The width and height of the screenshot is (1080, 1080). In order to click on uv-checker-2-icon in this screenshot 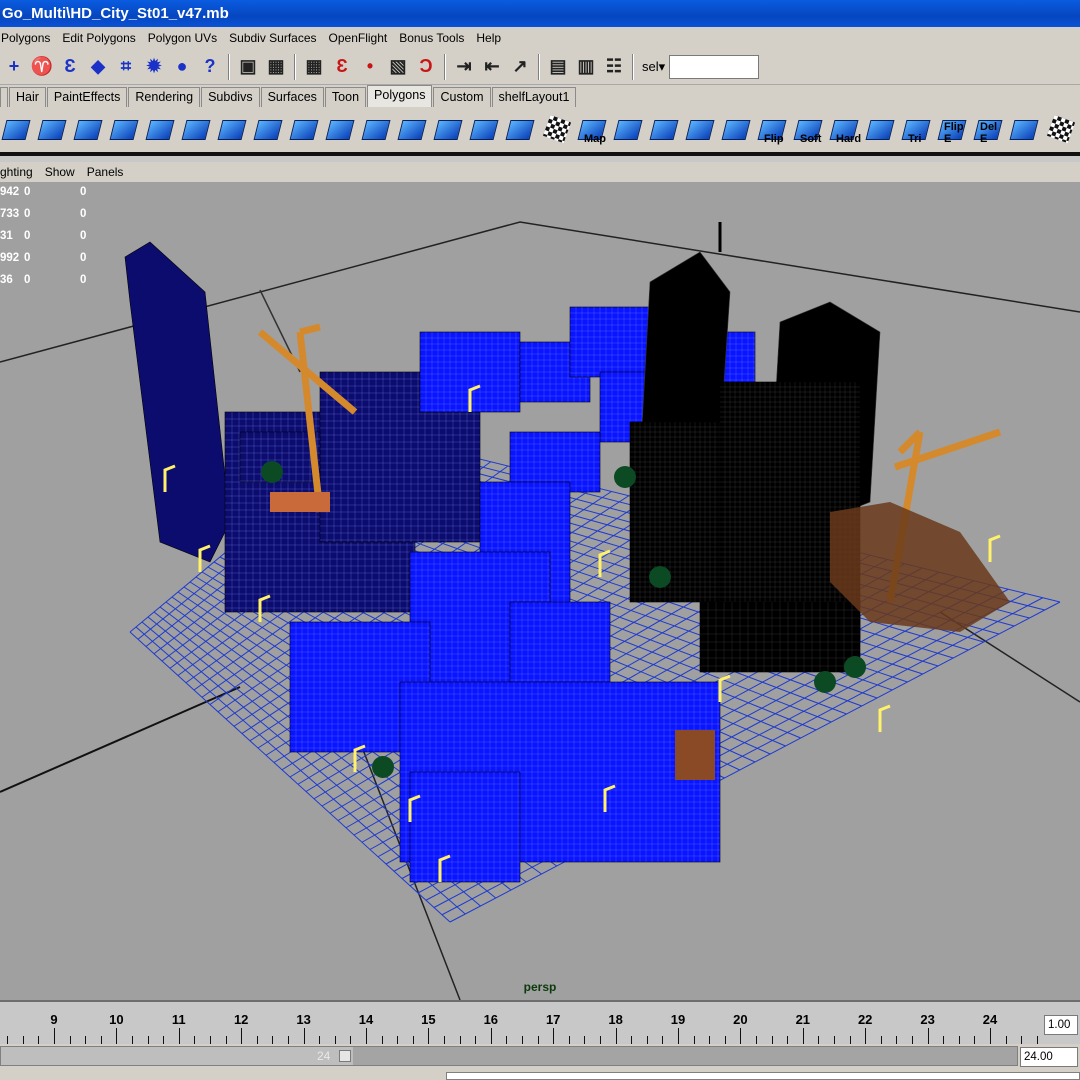, I will do `click(1061, 130)`.